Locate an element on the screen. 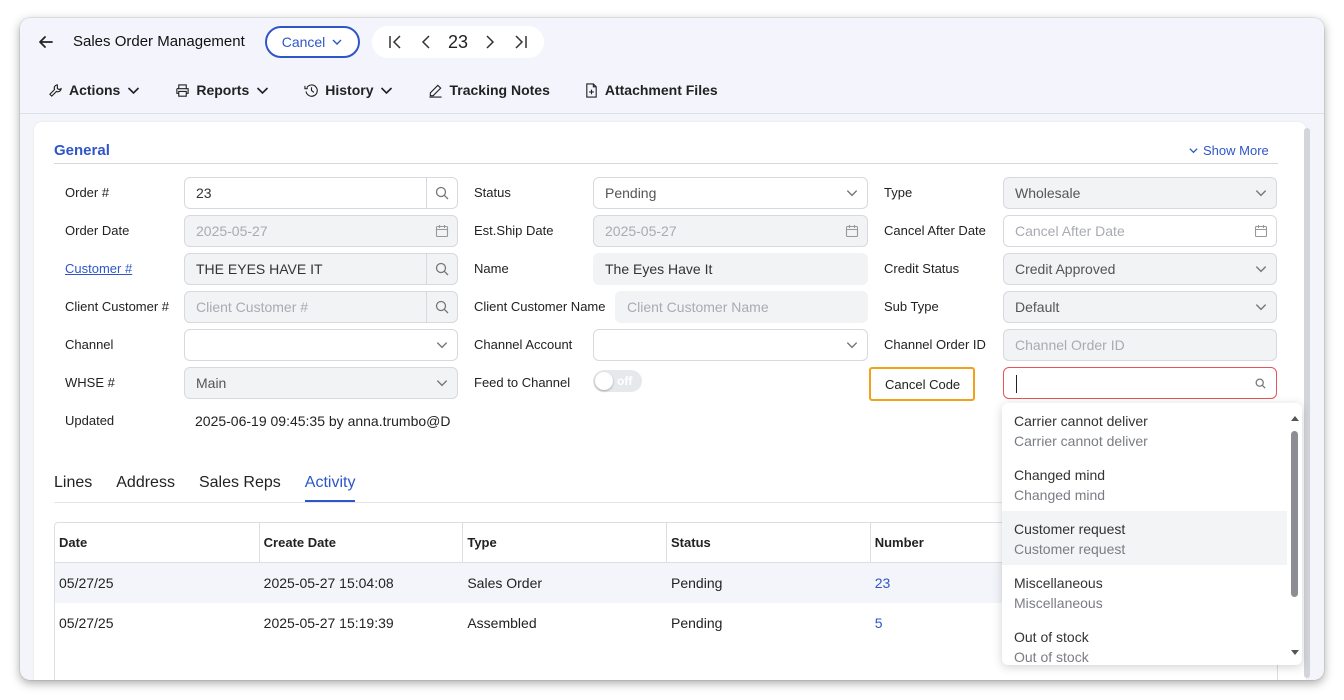  option-code: Changed mind is located at coordinates (1060, 475).